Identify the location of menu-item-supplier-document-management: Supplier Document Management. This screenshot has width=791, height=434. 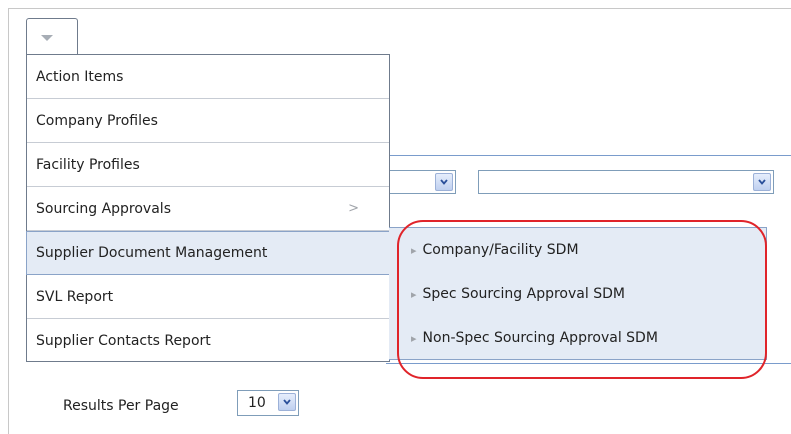
(208, 253).